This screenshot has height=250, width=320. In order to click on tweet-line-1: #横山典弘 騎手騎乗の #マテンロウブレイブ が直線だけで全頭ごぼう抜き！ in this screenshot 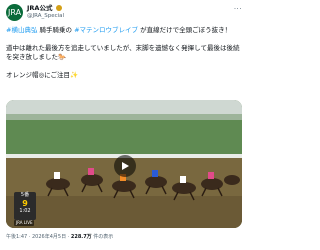, I will do `click(124, 30)`.